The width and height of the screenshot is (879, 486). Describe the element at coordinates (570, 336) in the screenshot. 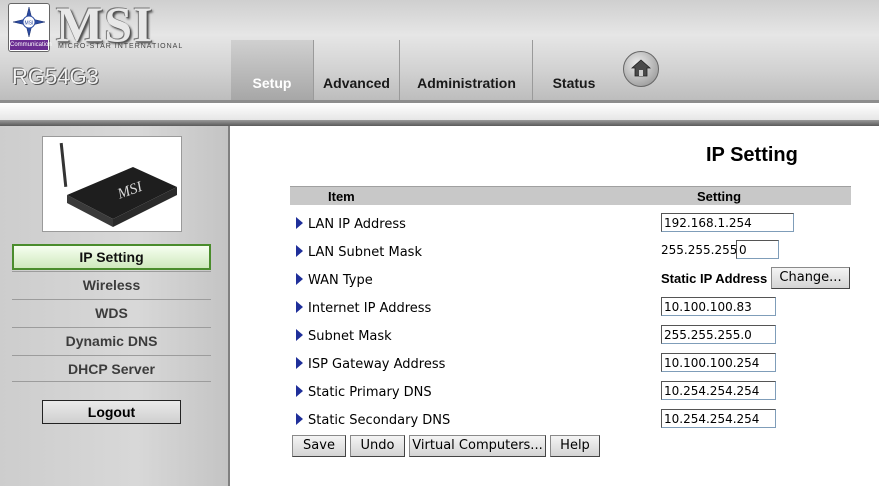

I see `table-row: Subnet Mask` at that location.